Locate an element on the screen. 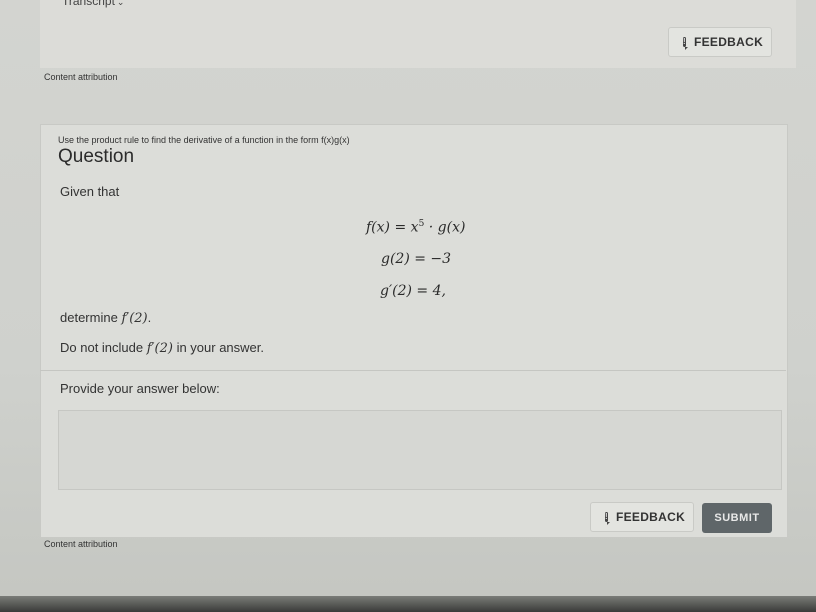  content-attribution-link-top: Content attribution is located at coordinates (81, 77).